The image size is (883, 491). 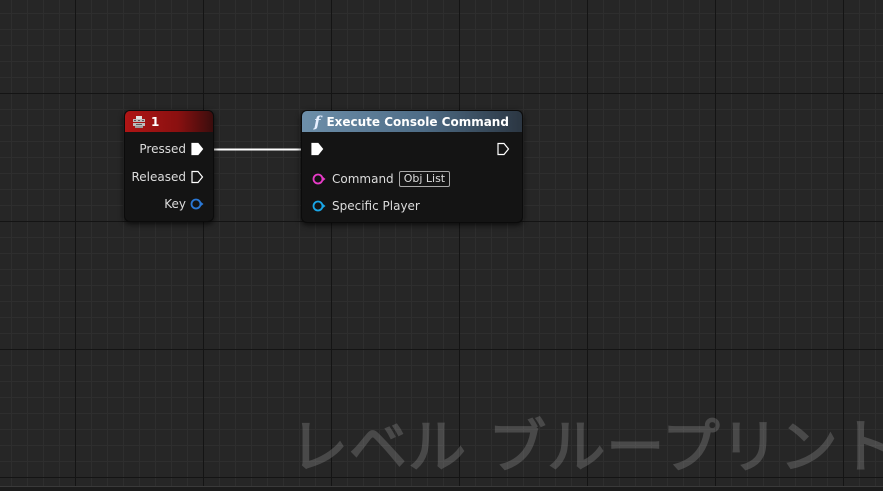 I want to click on released-pin-row: Released, so click(x=164, y=177).